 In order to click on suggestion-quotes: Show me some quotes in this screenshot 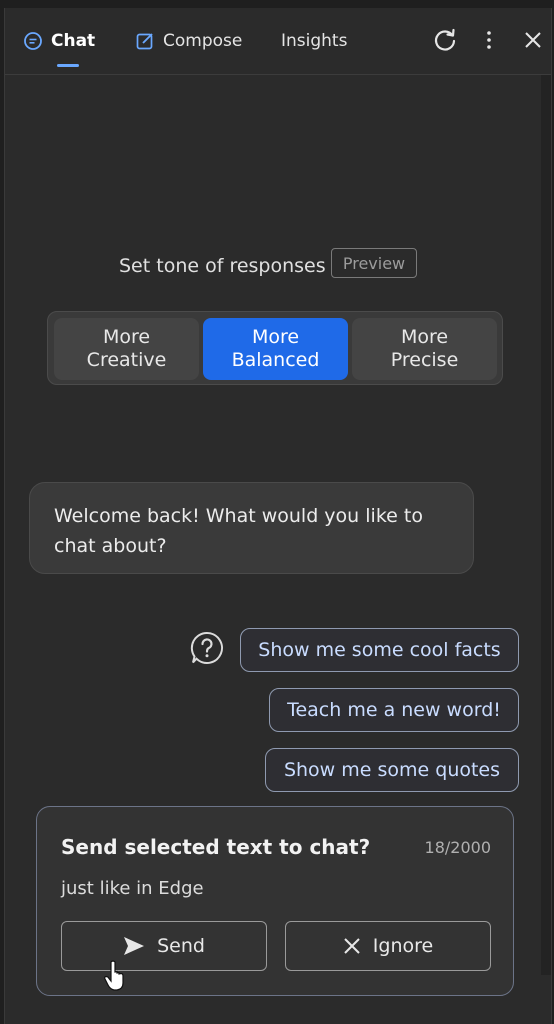, I will do `click(392, 770)`.